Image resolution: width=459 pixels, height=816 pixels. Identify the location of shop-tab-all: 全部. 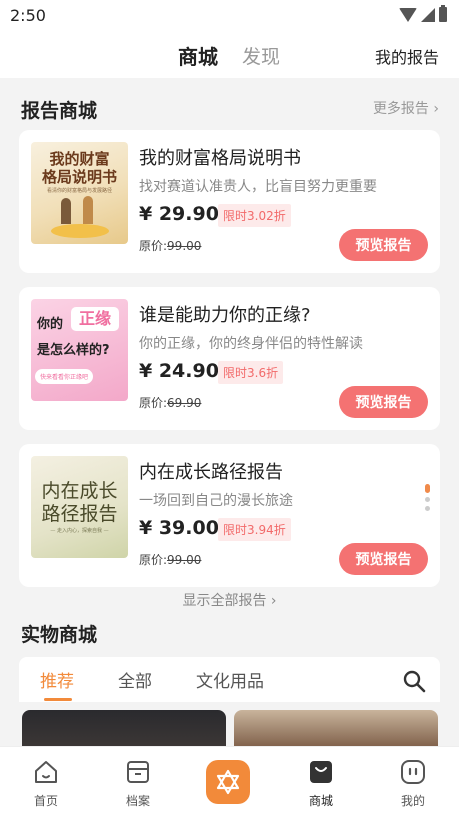
(135, 679).